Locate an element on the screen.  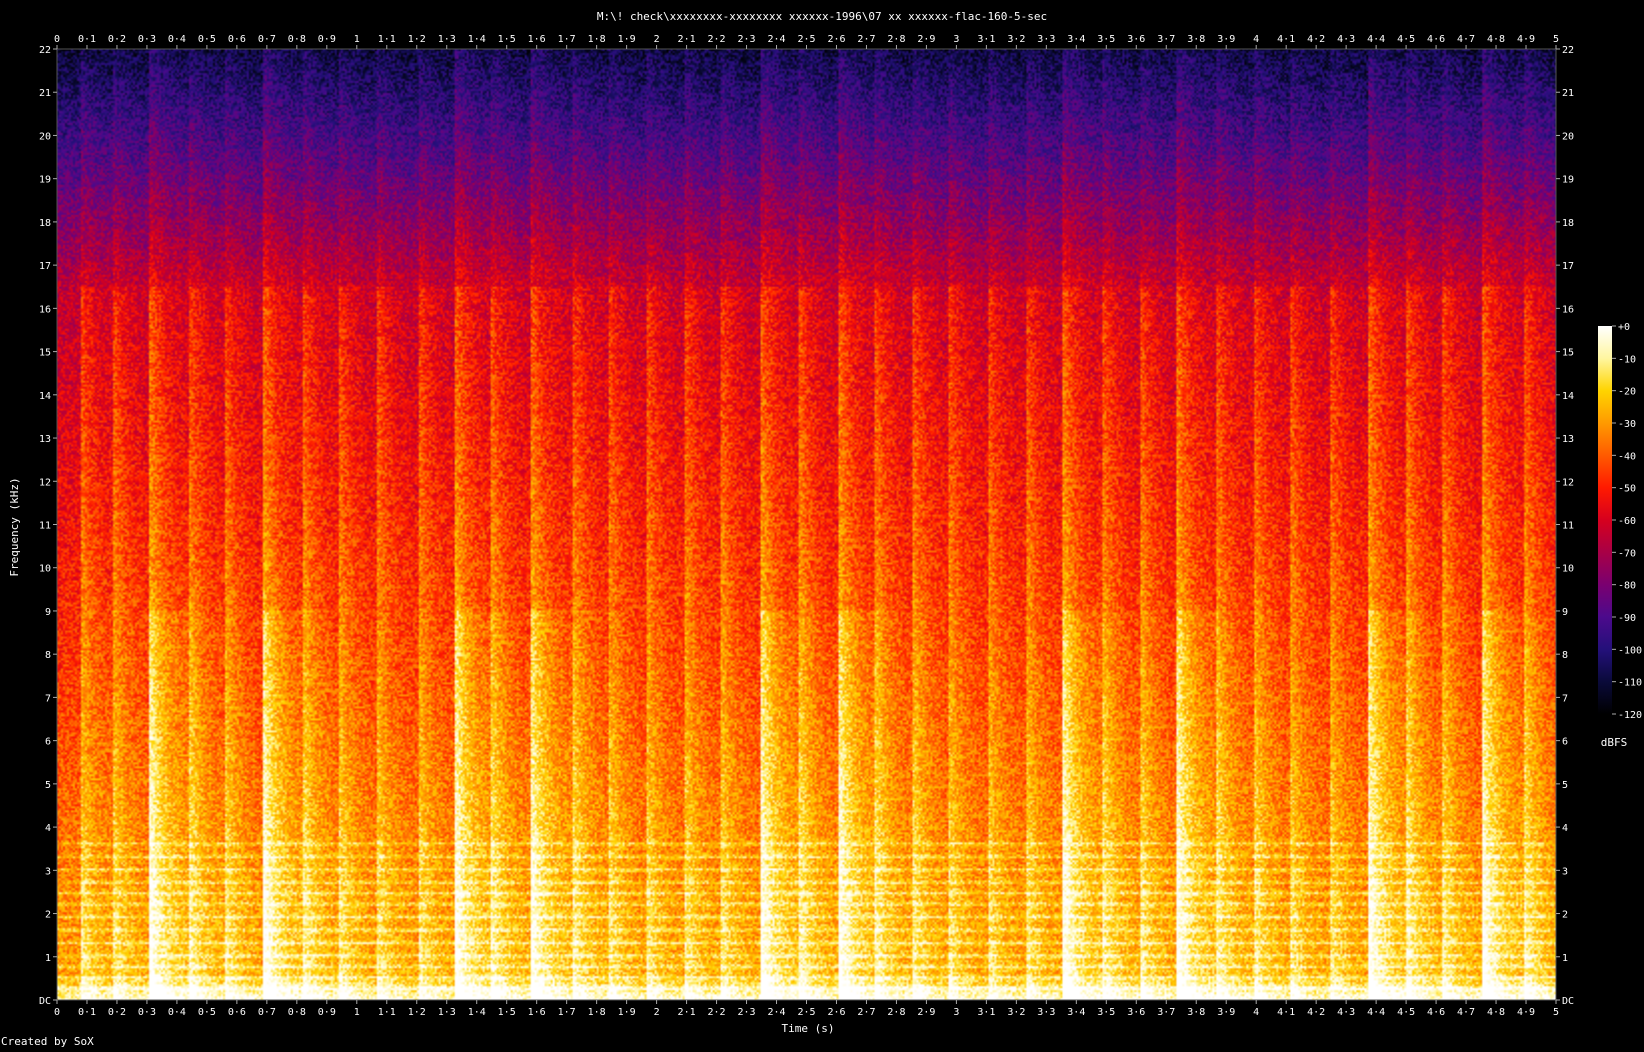
x-tick-label-top: 4·4 is located at coordinates (1376, 39).